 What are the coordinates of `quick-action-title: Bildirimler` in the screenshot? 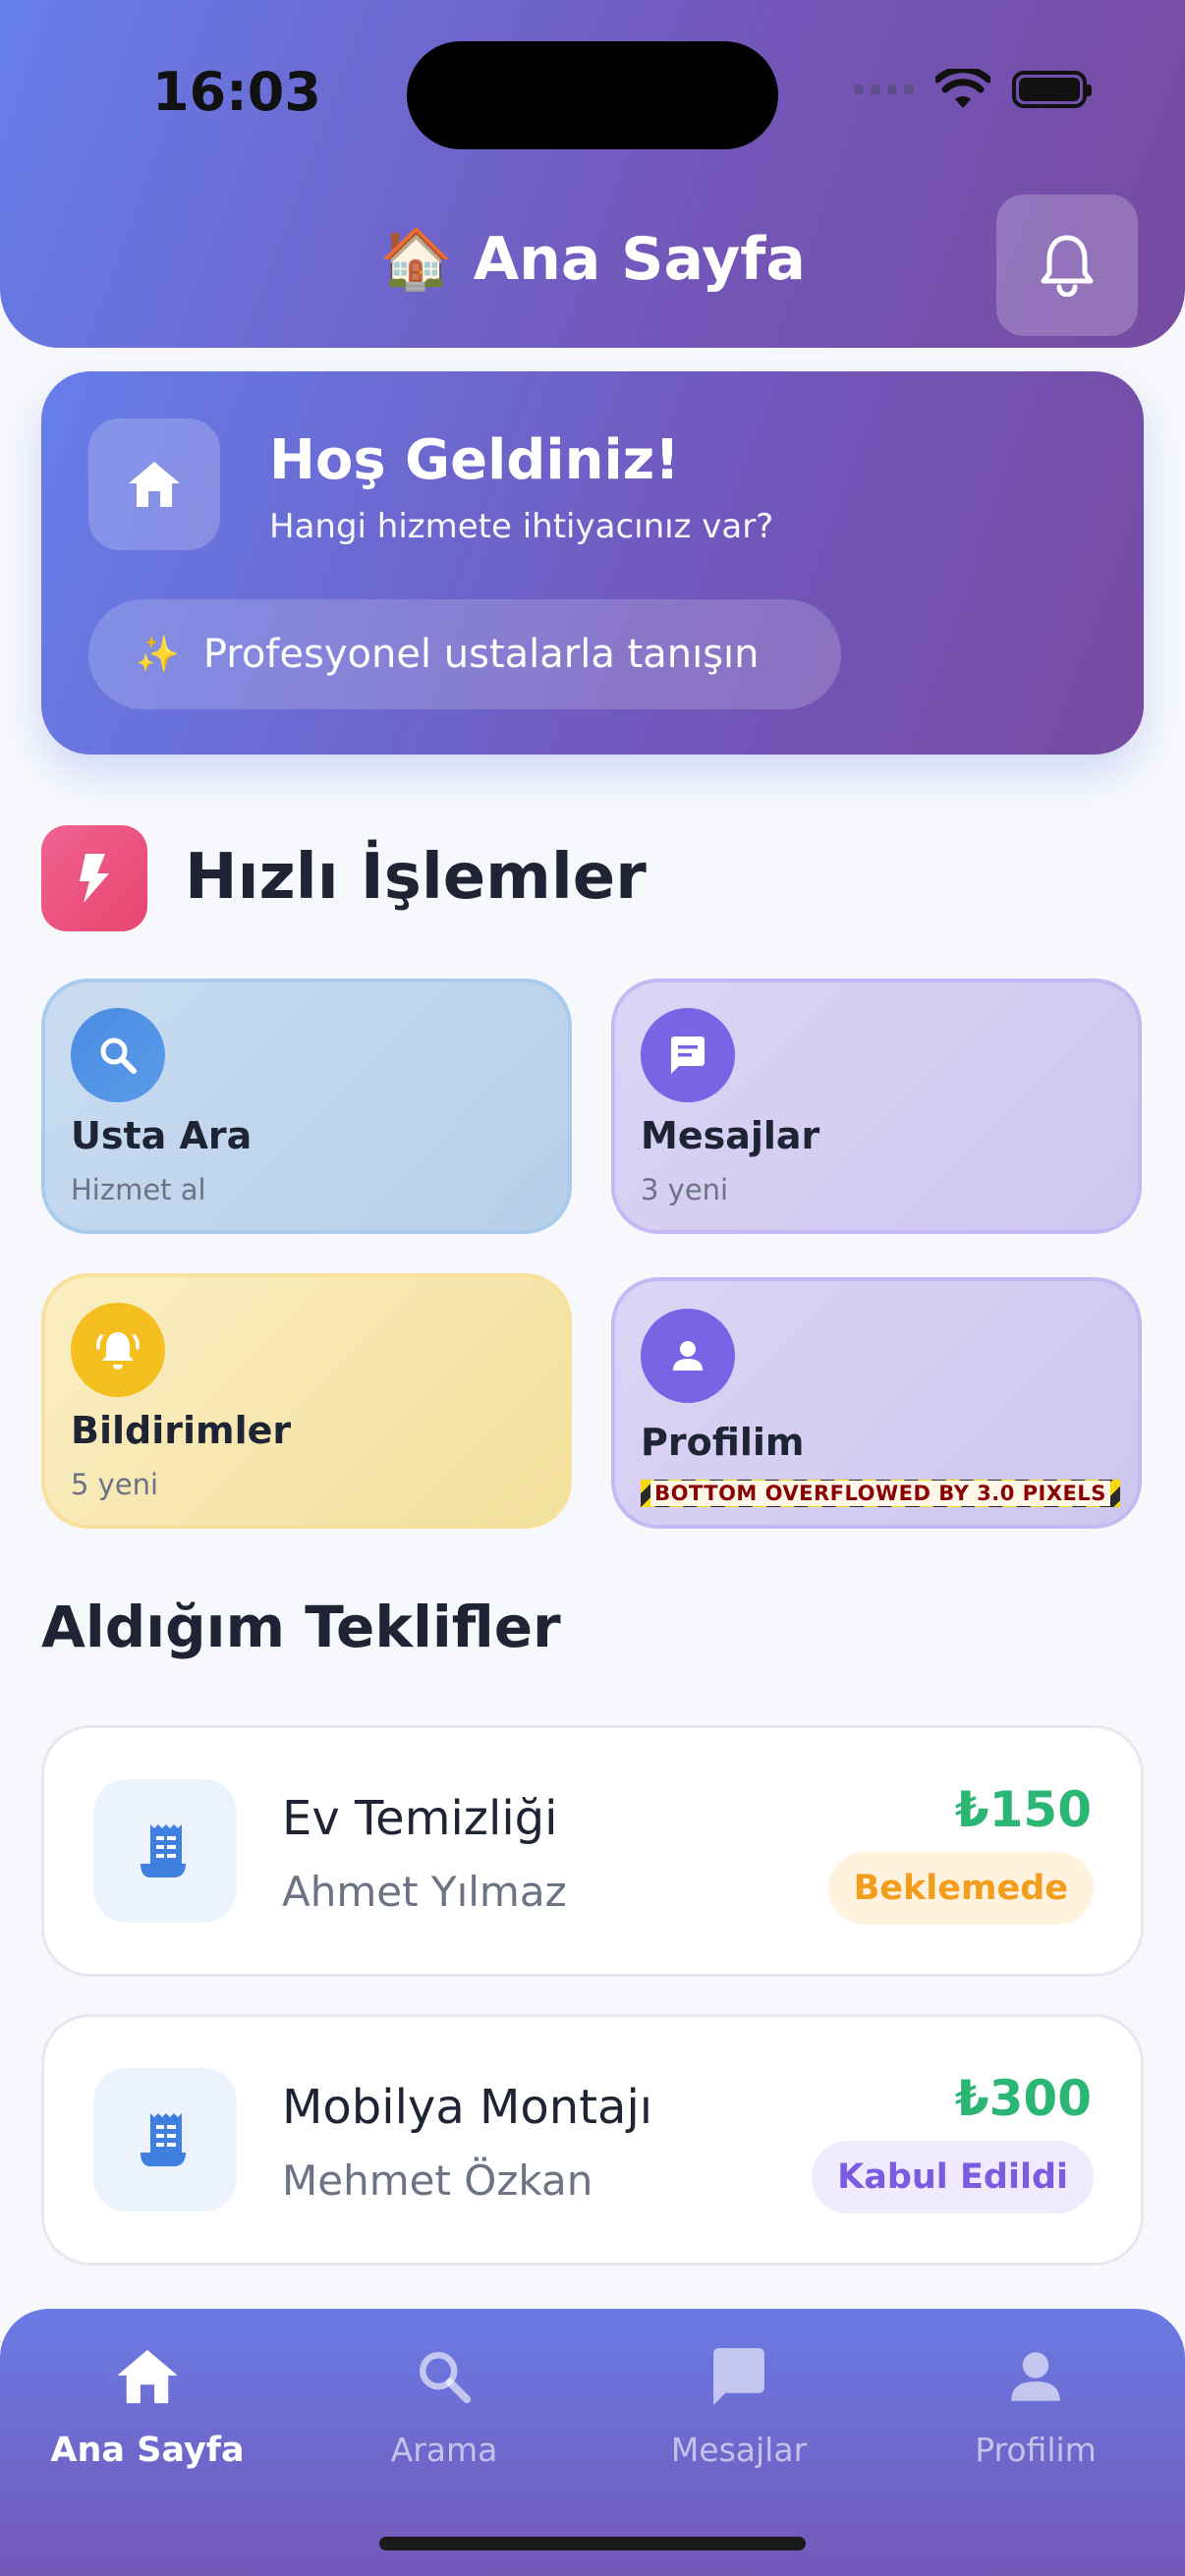 It's located at (182, 1430).